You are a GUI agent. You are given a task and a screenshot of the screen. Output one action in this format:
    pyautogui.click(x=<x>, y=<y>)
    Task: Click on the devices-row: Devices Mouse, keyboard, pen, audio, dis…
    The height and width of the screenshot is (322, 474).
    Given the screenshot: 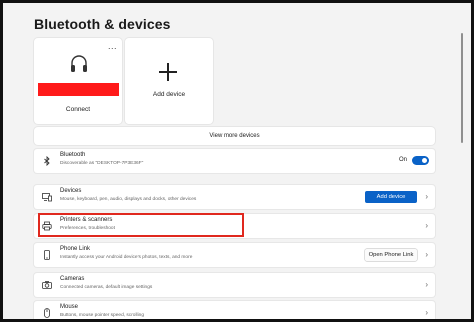 What is the action you would take?
    pyautogui.click(x=234, y=197)
    